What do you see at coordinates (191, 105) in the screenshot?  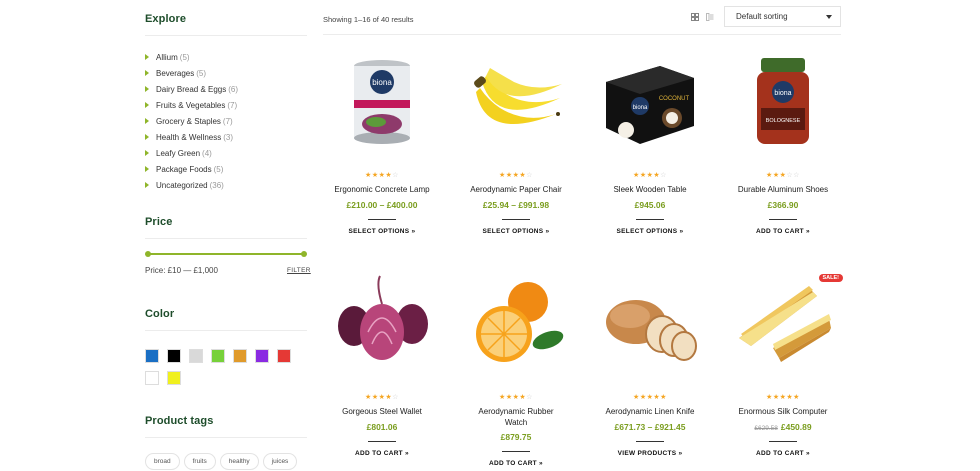 I see `category-item: Fruits & Vegetables (7)` at bounding box center [191, 105].